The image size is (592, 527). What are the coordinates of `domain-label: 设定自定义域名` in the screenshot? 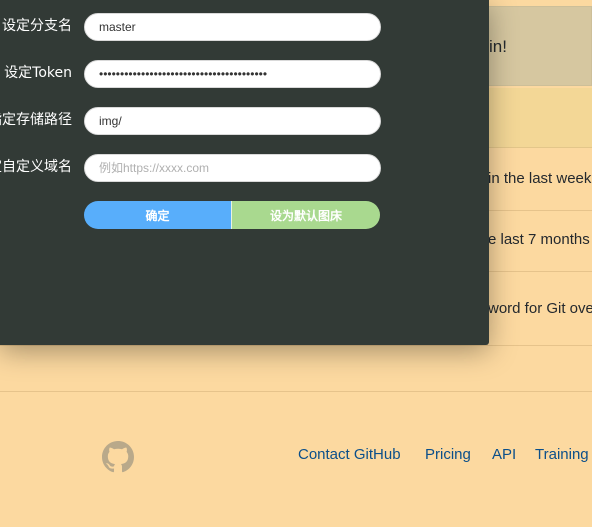 It's located at (36, 167).